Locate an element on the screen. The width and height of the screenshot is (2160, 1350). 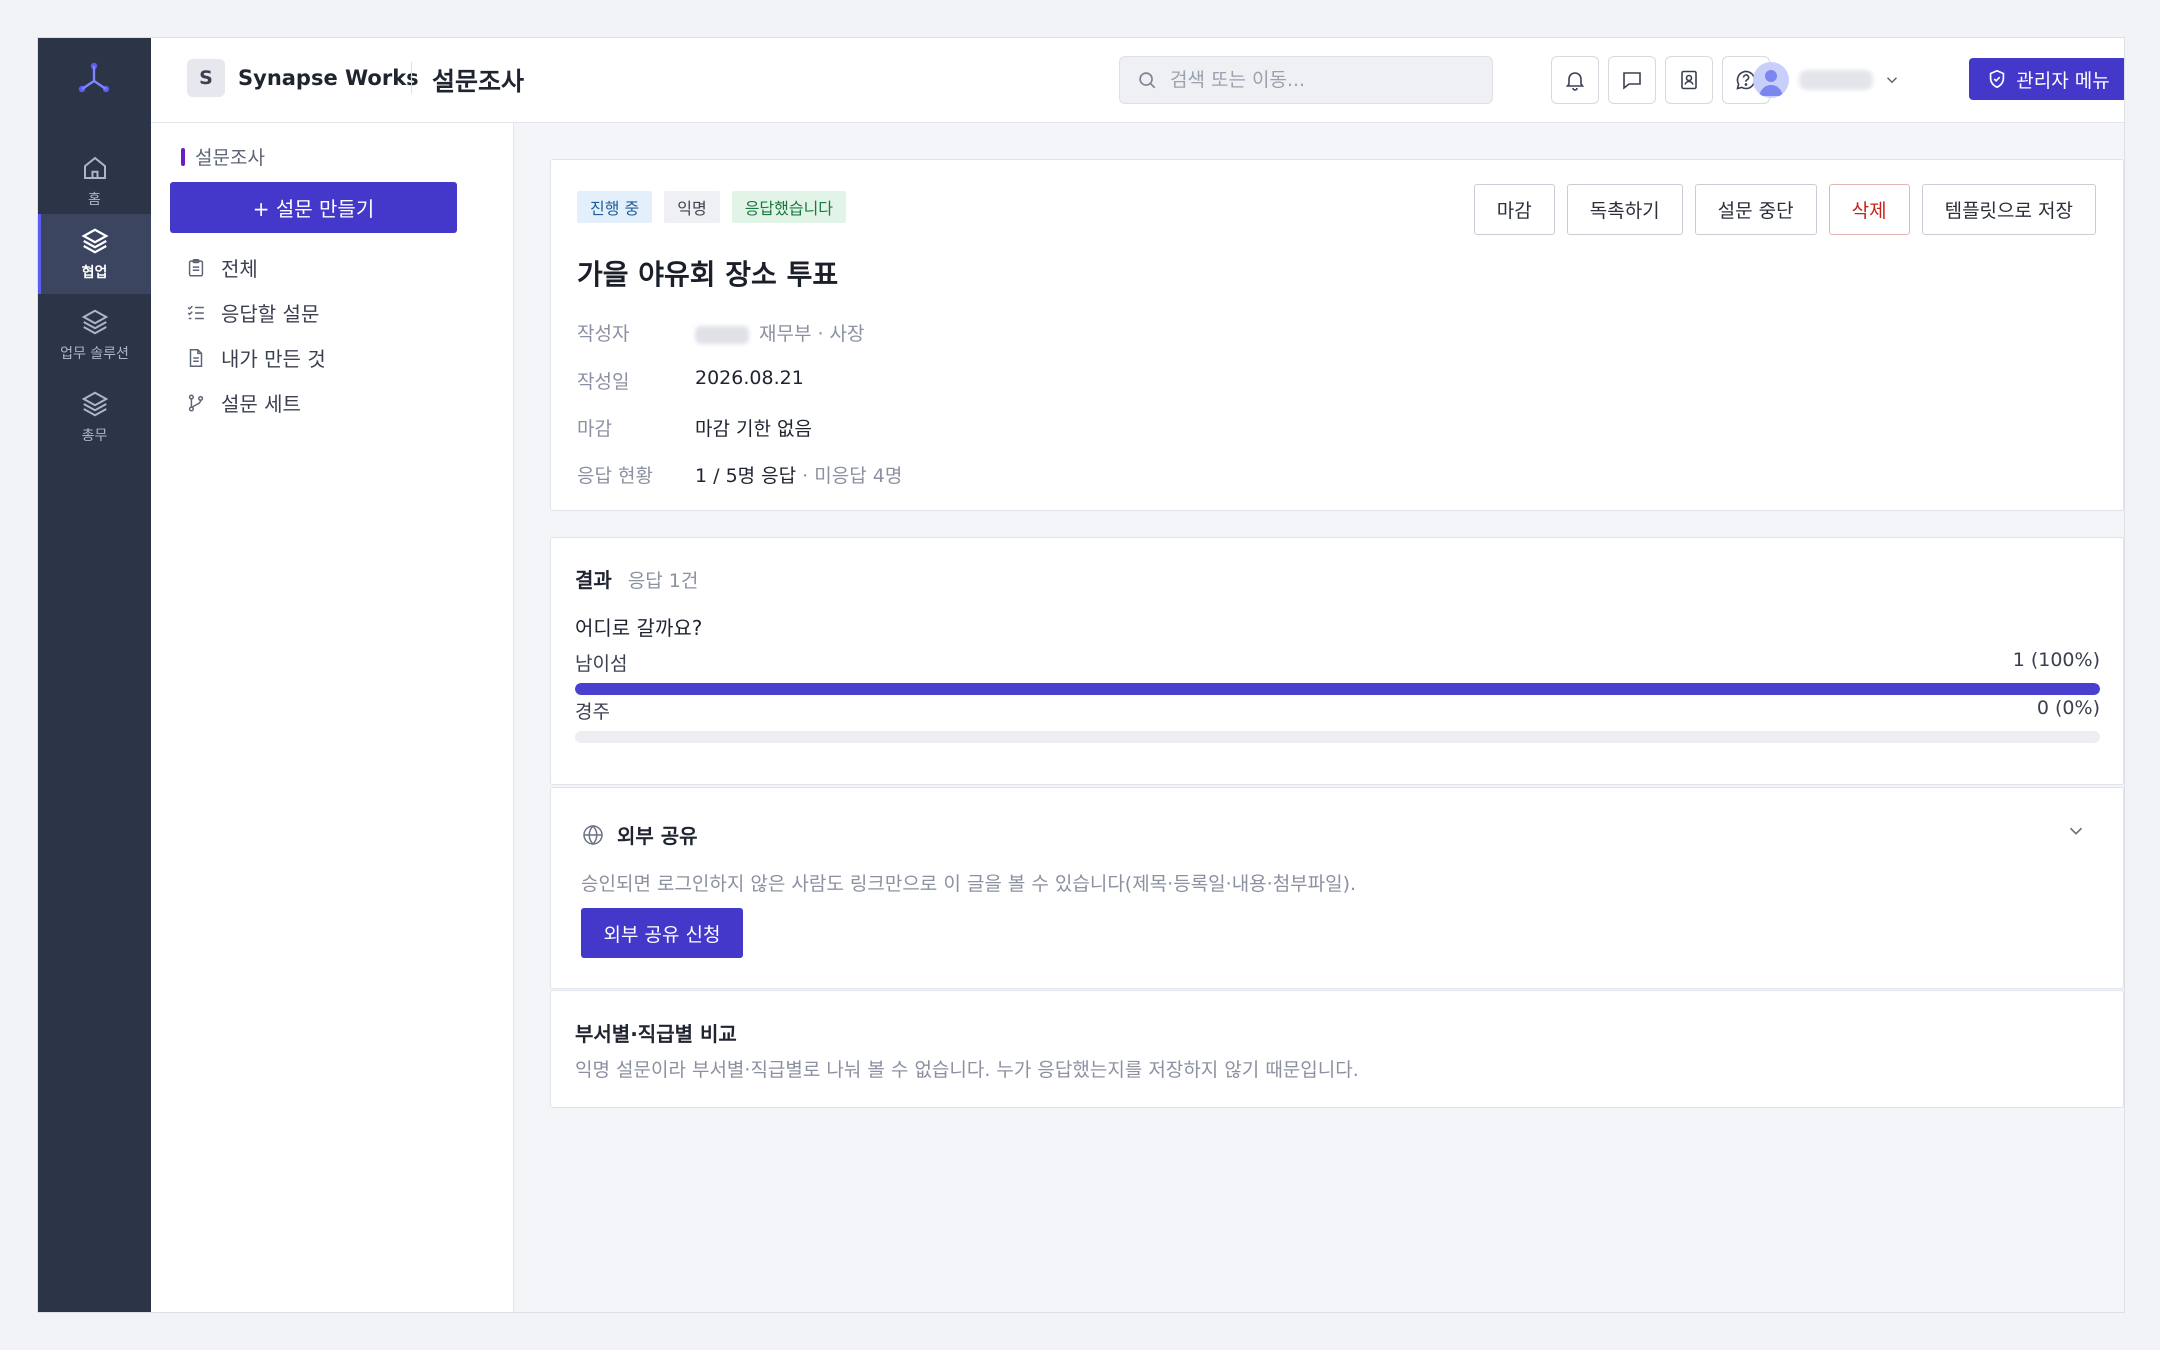
section-marker is located at coordinates (183, 156).